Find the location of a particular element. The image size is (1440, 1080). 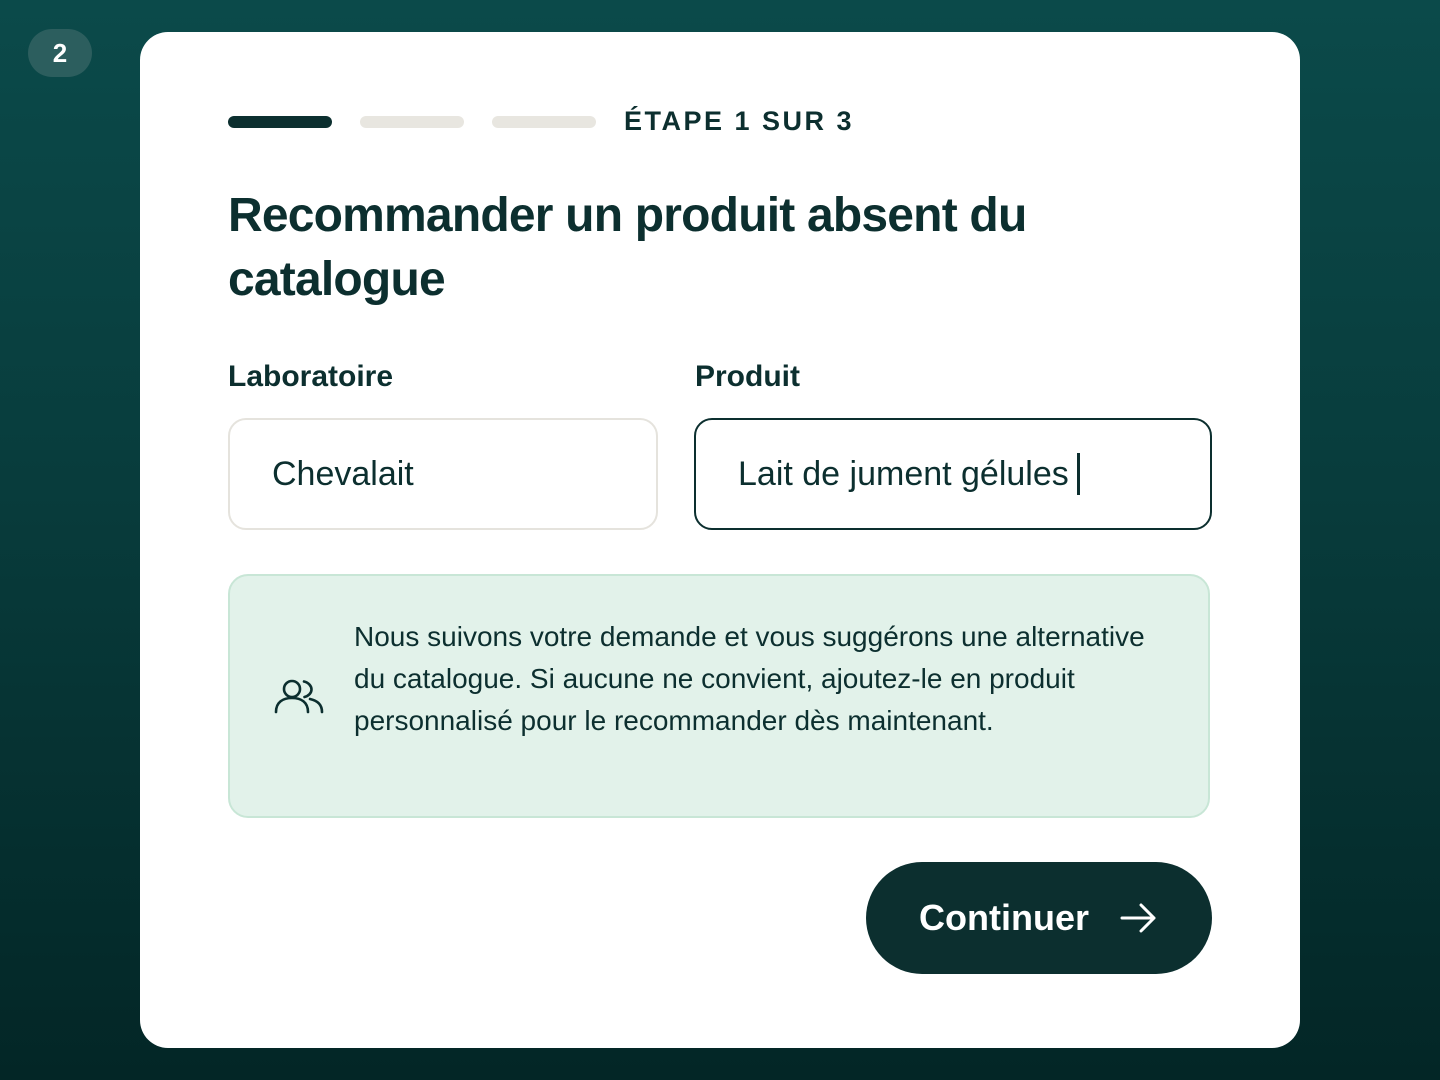

continue-button: Continuer is located at coordinates (1039, 918).